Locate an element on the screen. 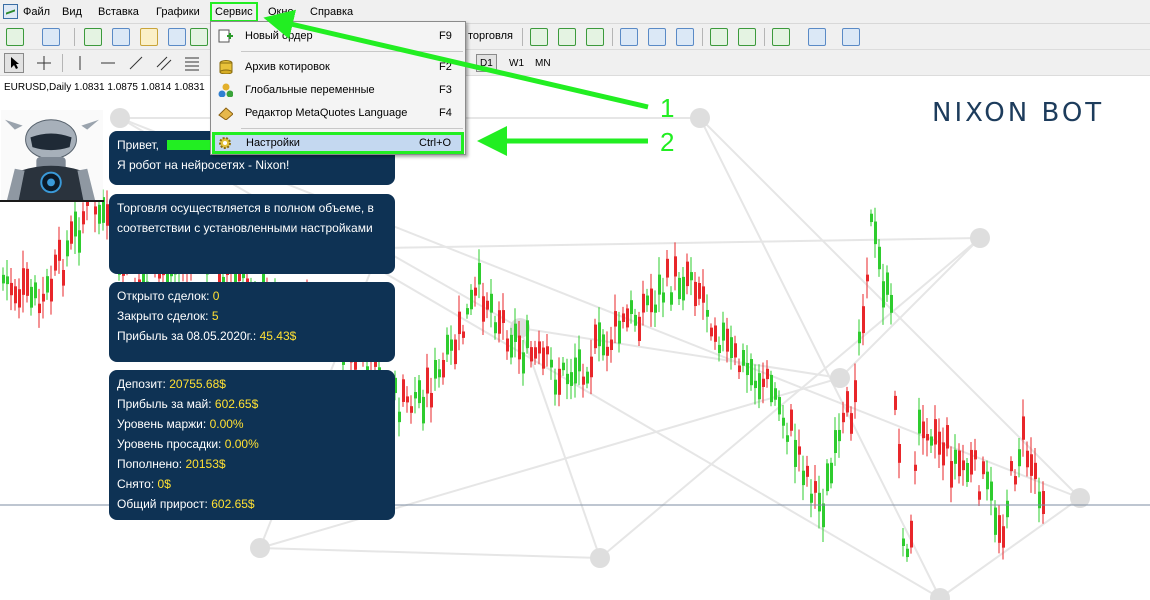 Image resolution: width=1150 pixels, height=600 pixels. withdrawn-row: Снято: 0$ is located at coordinates (144, 484).